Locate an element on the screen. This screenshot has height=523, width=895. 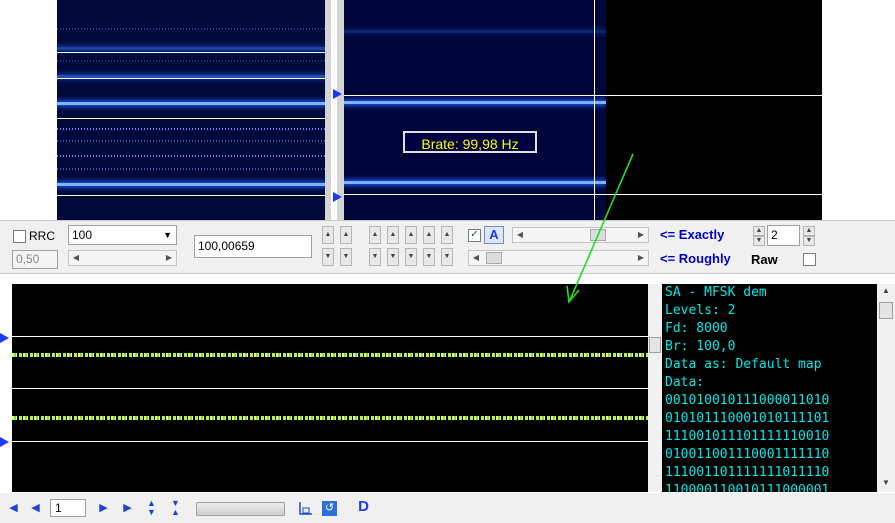
scroll-down-icon: ▼ is located at coordinates (886, 482).